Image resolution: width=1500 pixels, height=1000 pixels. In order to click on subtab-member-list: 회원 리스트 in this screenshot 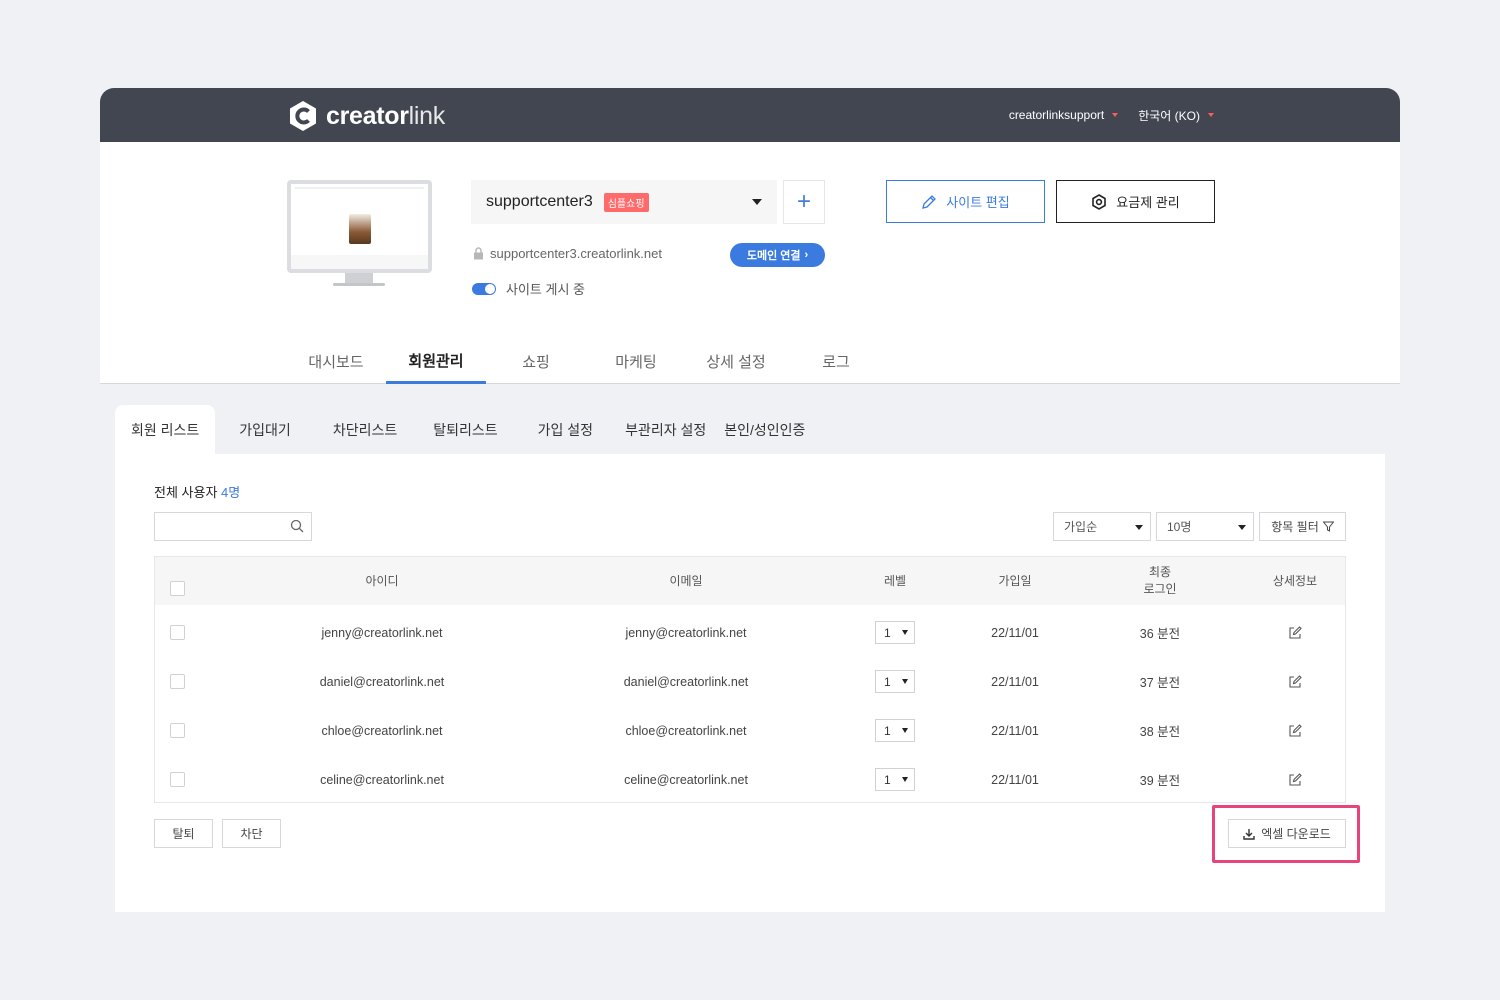, I will do `click(165, 429)`.